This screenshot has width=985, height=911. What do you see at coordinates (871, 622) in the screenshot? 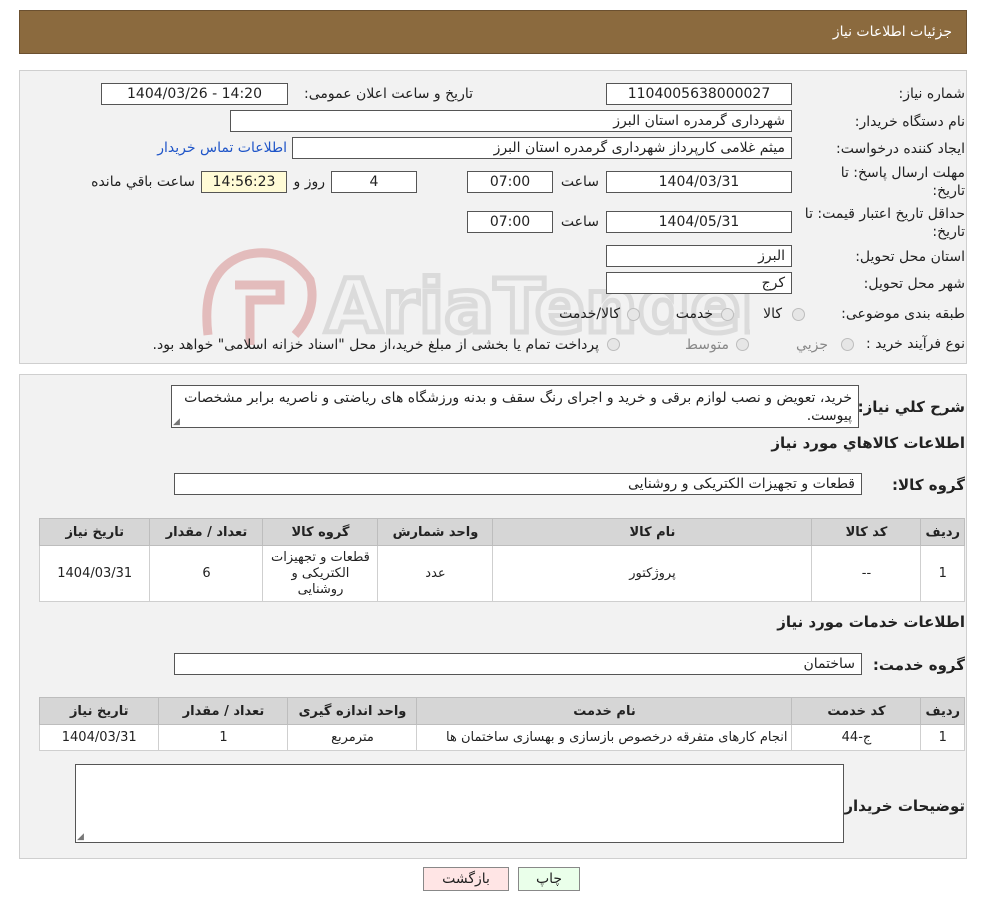
I see `services-section-title: اطلاعات خدمات مورد نیاز` at bounding box center [871, 622].